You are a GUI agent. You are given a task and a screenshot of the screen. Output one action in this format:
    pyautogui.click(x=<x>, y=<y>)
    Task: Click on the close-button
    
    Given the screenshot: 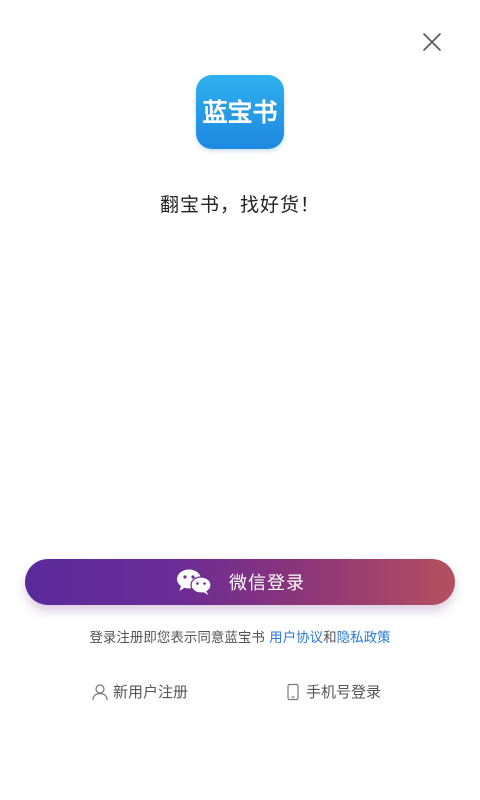 What is the action you would take?
    pyautogui.click(x=432, y=42)
    